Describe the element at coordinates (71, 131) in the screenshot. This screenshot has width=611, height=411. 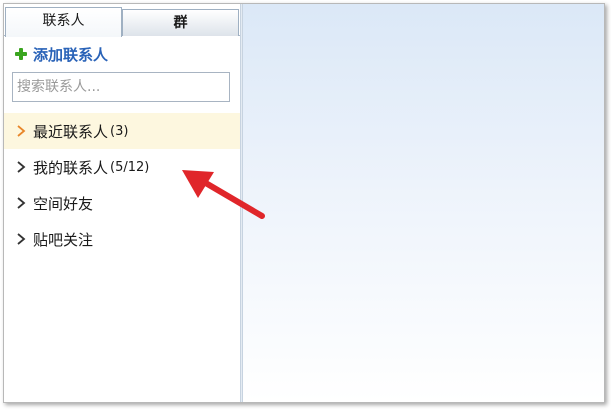
I see `contact-group-label: 最近联系人` at that location.